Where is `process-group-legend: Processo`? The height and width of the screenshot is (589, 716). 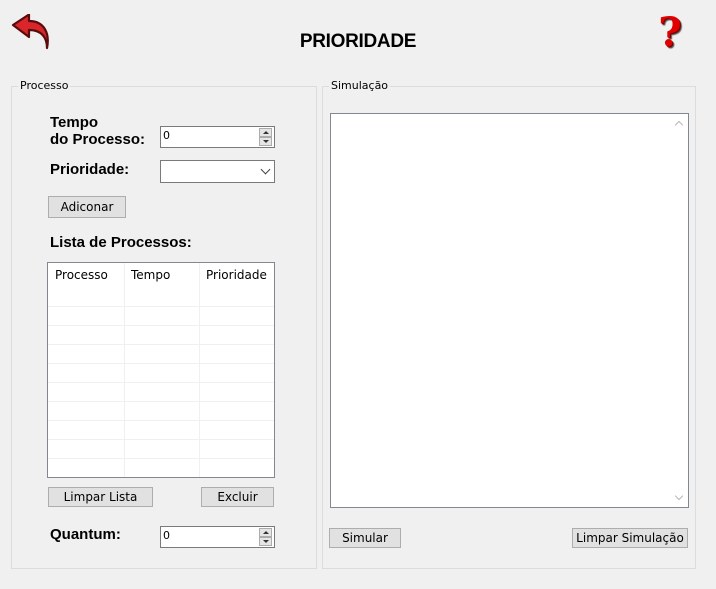 process-group-legend: Processo is located at coordinates (44, 85).